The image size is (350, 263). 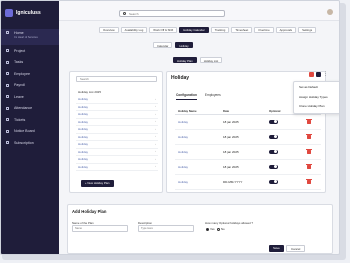 I want to click on tab-overtime: Overtime, so click(x=264, y=30).